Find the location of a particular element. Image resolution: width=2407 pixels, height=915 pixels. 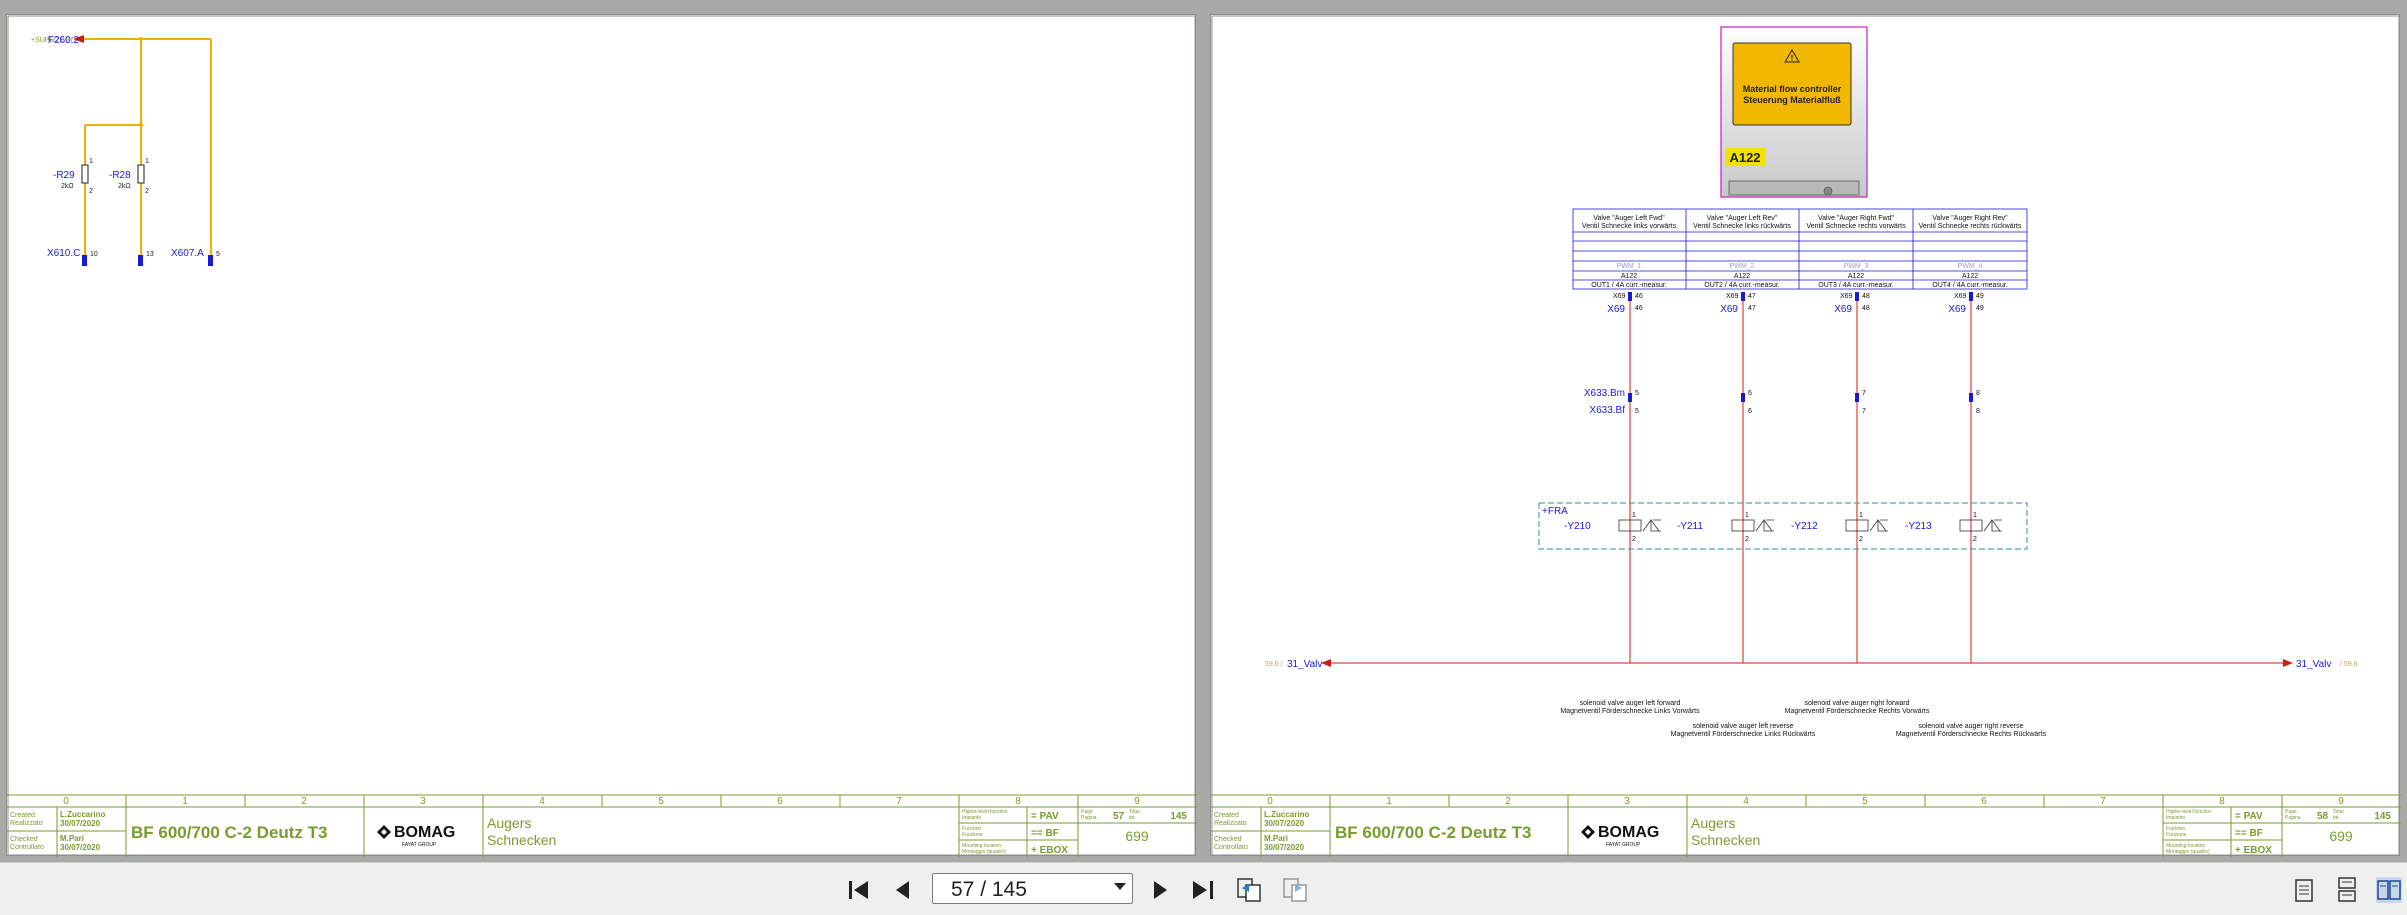

x69-top-pin-4: 49 is located at coordinates (1980, 296).